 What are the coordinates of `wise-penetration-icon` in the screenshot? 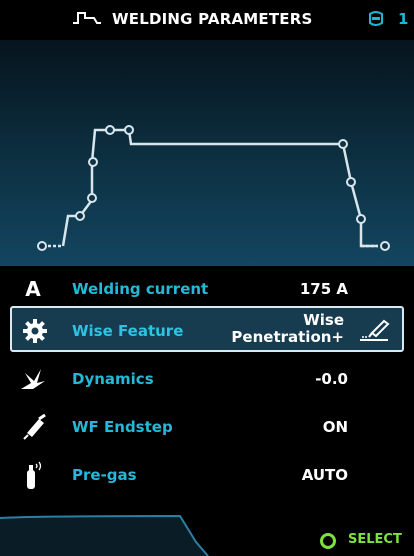 It's located at (375, 330).